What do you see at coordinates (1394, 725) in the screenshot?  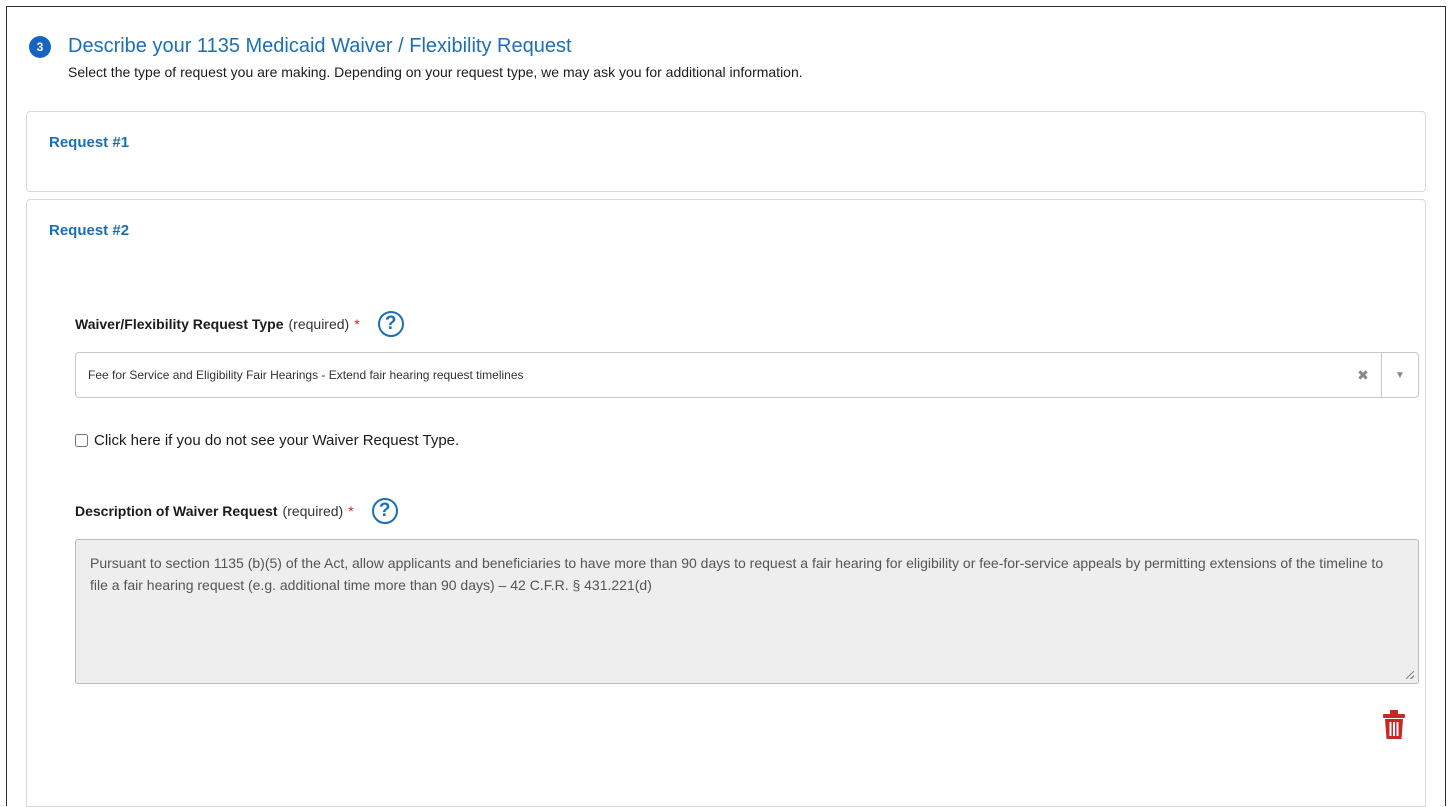 I see `trash-icon` at bounding box center [1394, 725].